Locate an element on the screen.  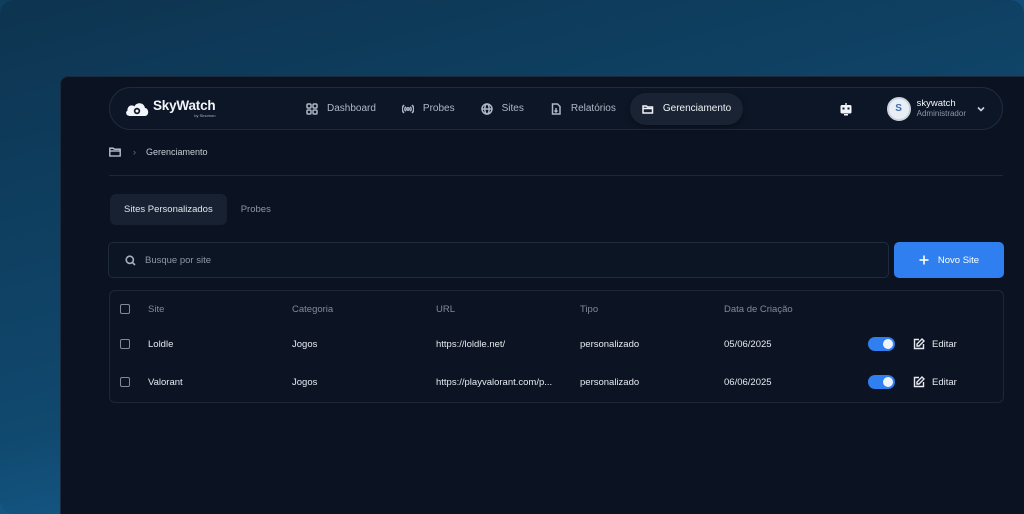
report-icon is located at coordinates (556, 108).